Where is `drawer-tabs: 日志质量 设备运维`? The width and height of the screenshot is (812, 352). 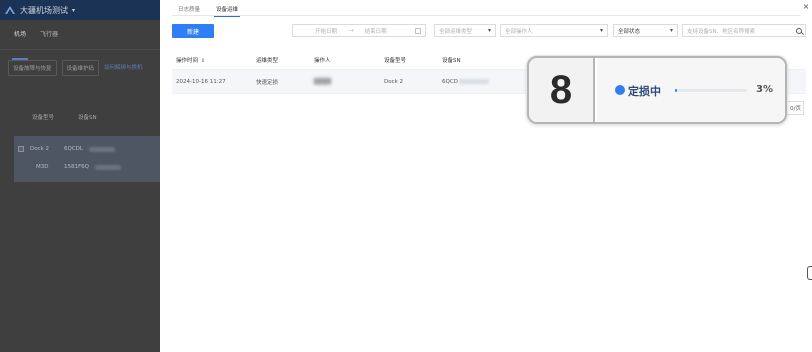
drawer-tabs: 日志质量 设备运维 is located at coordinates (486, 8).